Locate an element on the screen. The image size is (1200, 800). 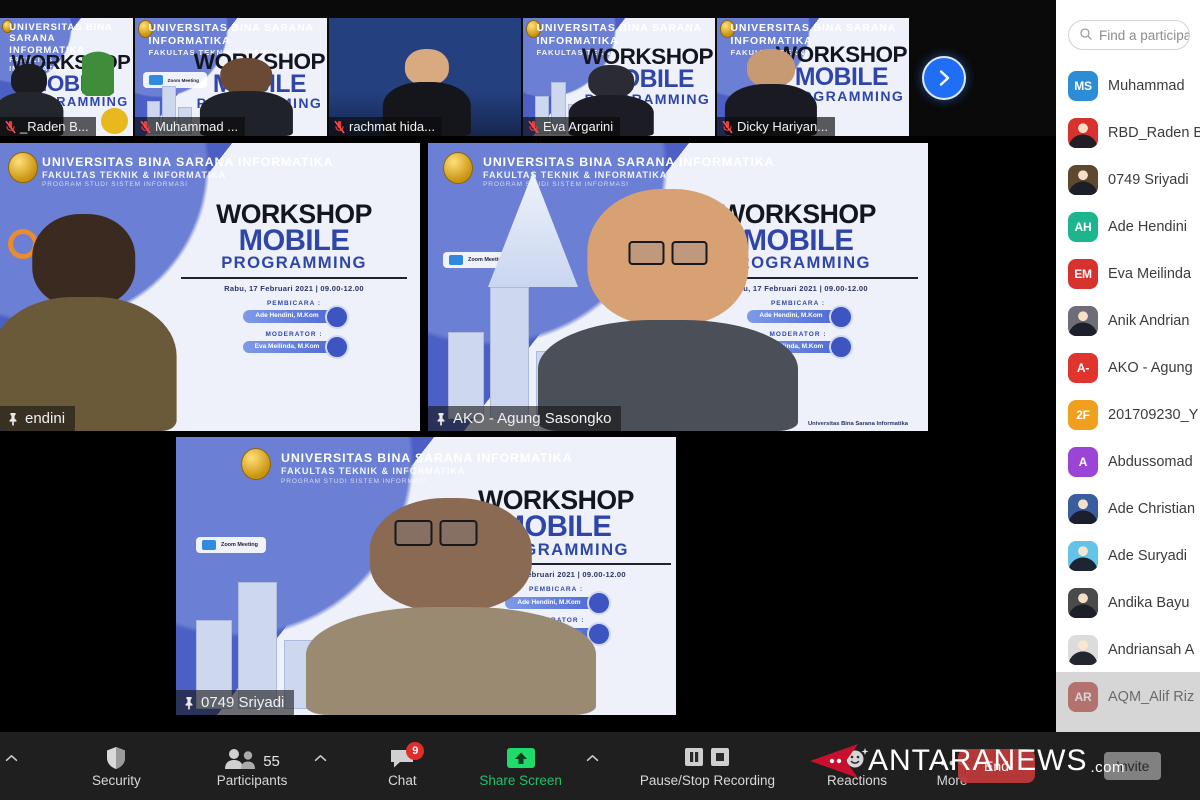
search-icon is located at coordinates (1086, 35).